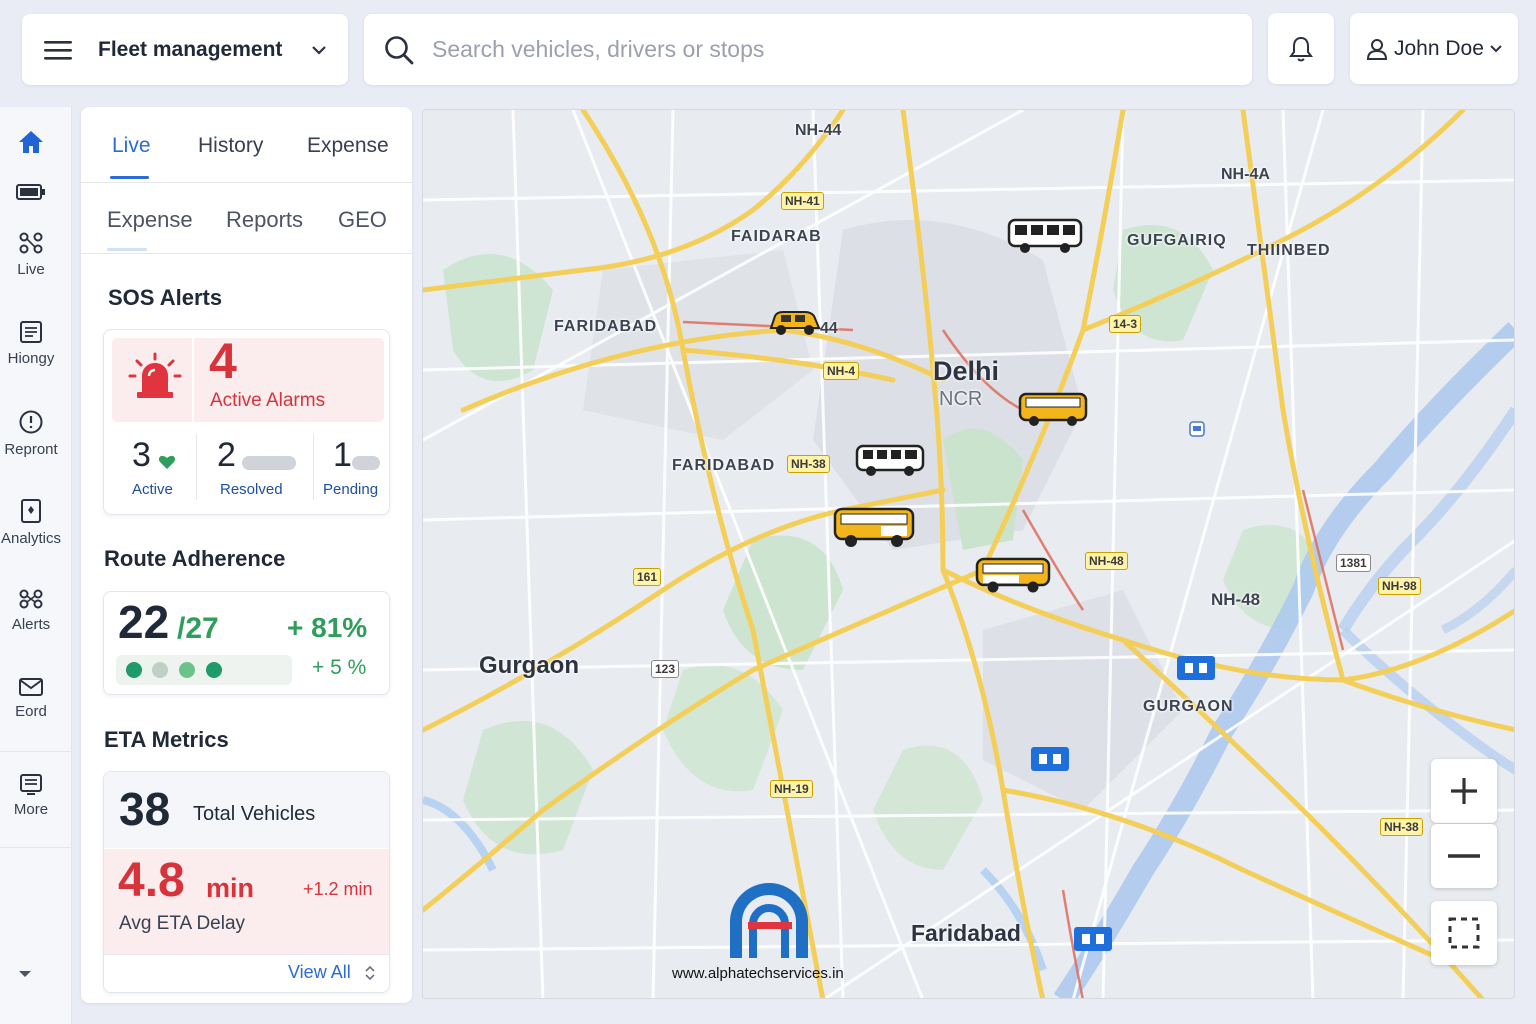 The height and width of the screenshot is (1024, 1536). Describe the element at coordinates (230, 888) in the screenshot. I see `eta-delay-unit: min` at that location.